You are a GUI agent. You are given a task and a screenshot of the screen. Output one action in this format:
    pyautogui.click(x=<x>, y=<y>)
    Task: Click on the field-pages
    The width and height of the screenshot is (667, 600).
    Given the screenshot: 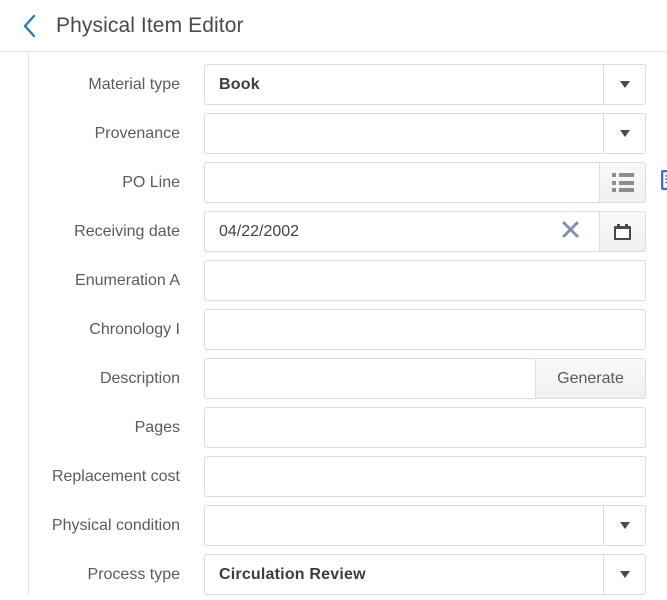 What is the action you would take?
    pyautogui.click(x=425, y=427)
    